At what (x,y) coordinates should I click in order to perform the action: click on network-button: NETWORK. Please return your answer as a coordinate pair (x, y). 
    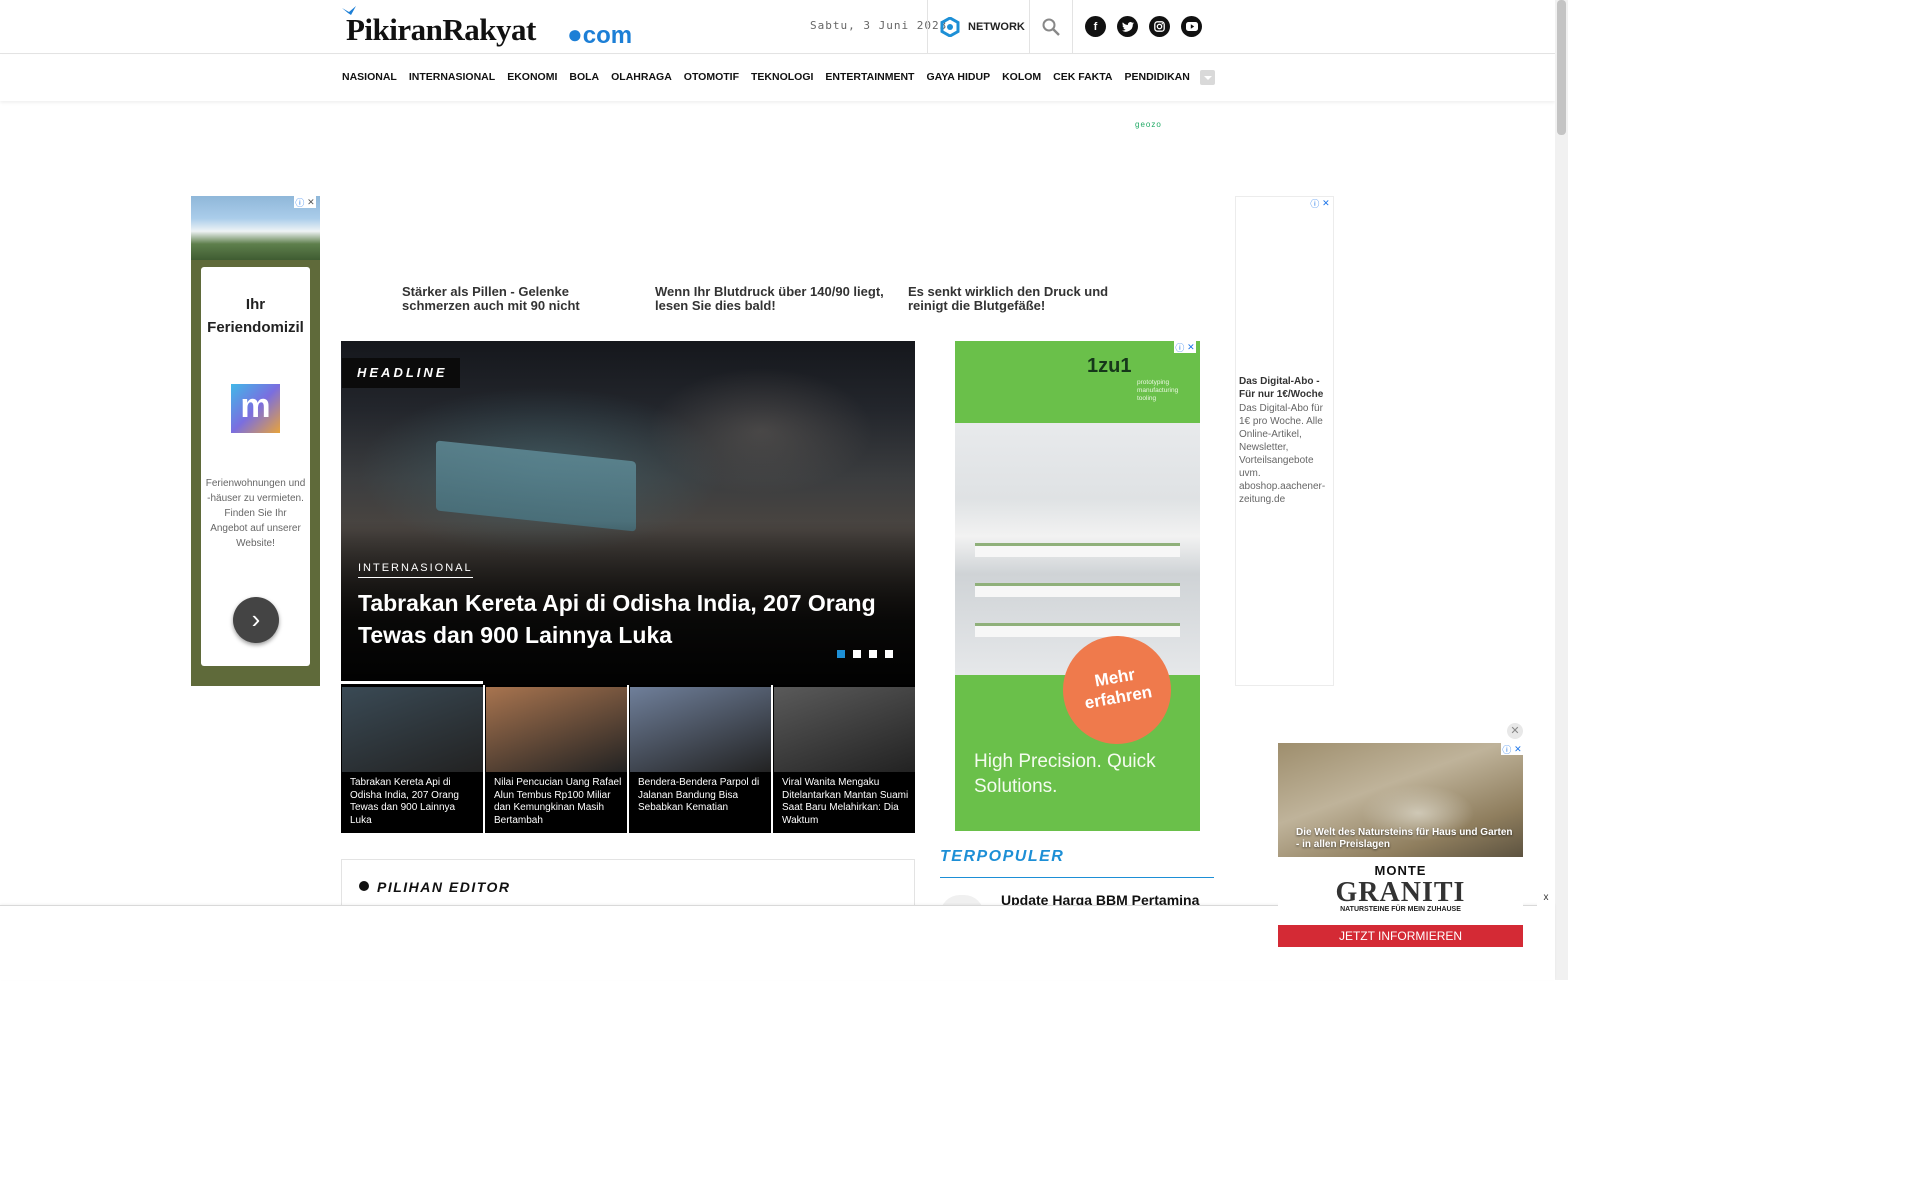
    Looking at the image, I should click on (982, 27).